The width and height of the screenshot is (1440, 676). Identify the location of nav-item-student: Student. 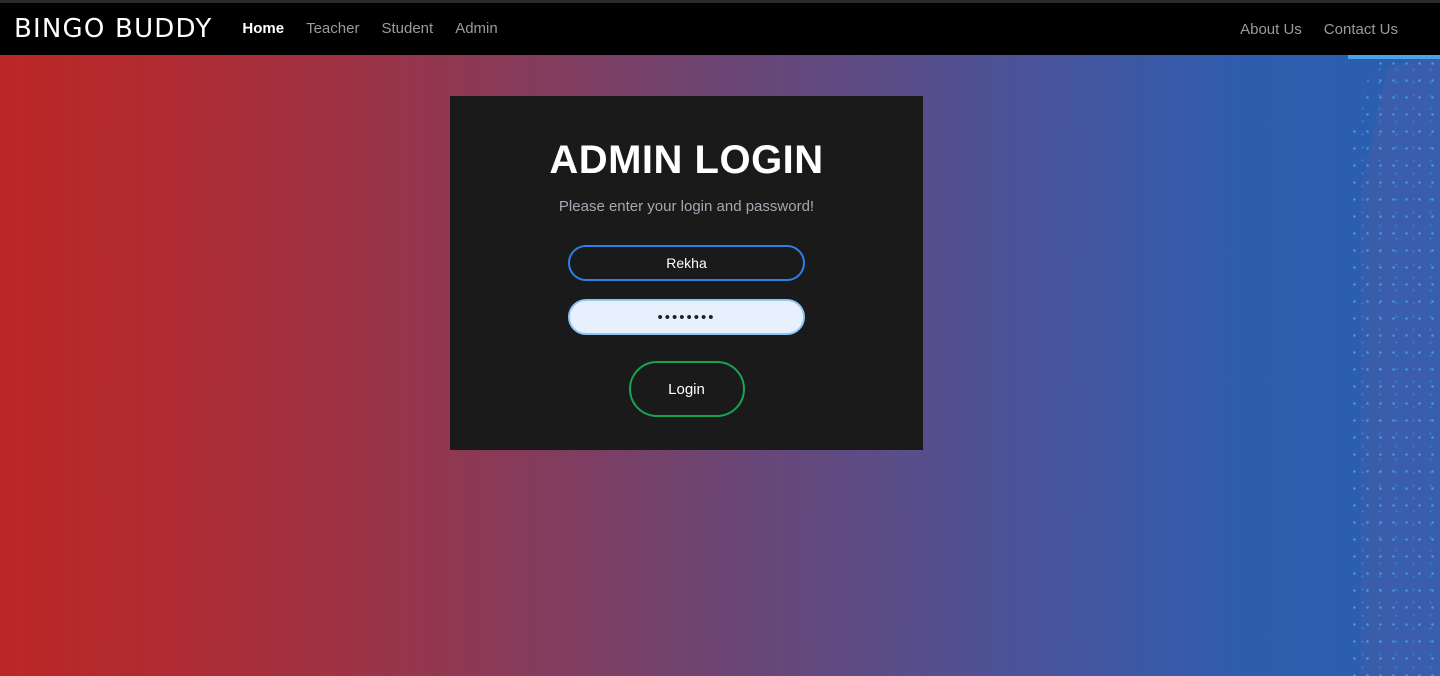
(407, 29).